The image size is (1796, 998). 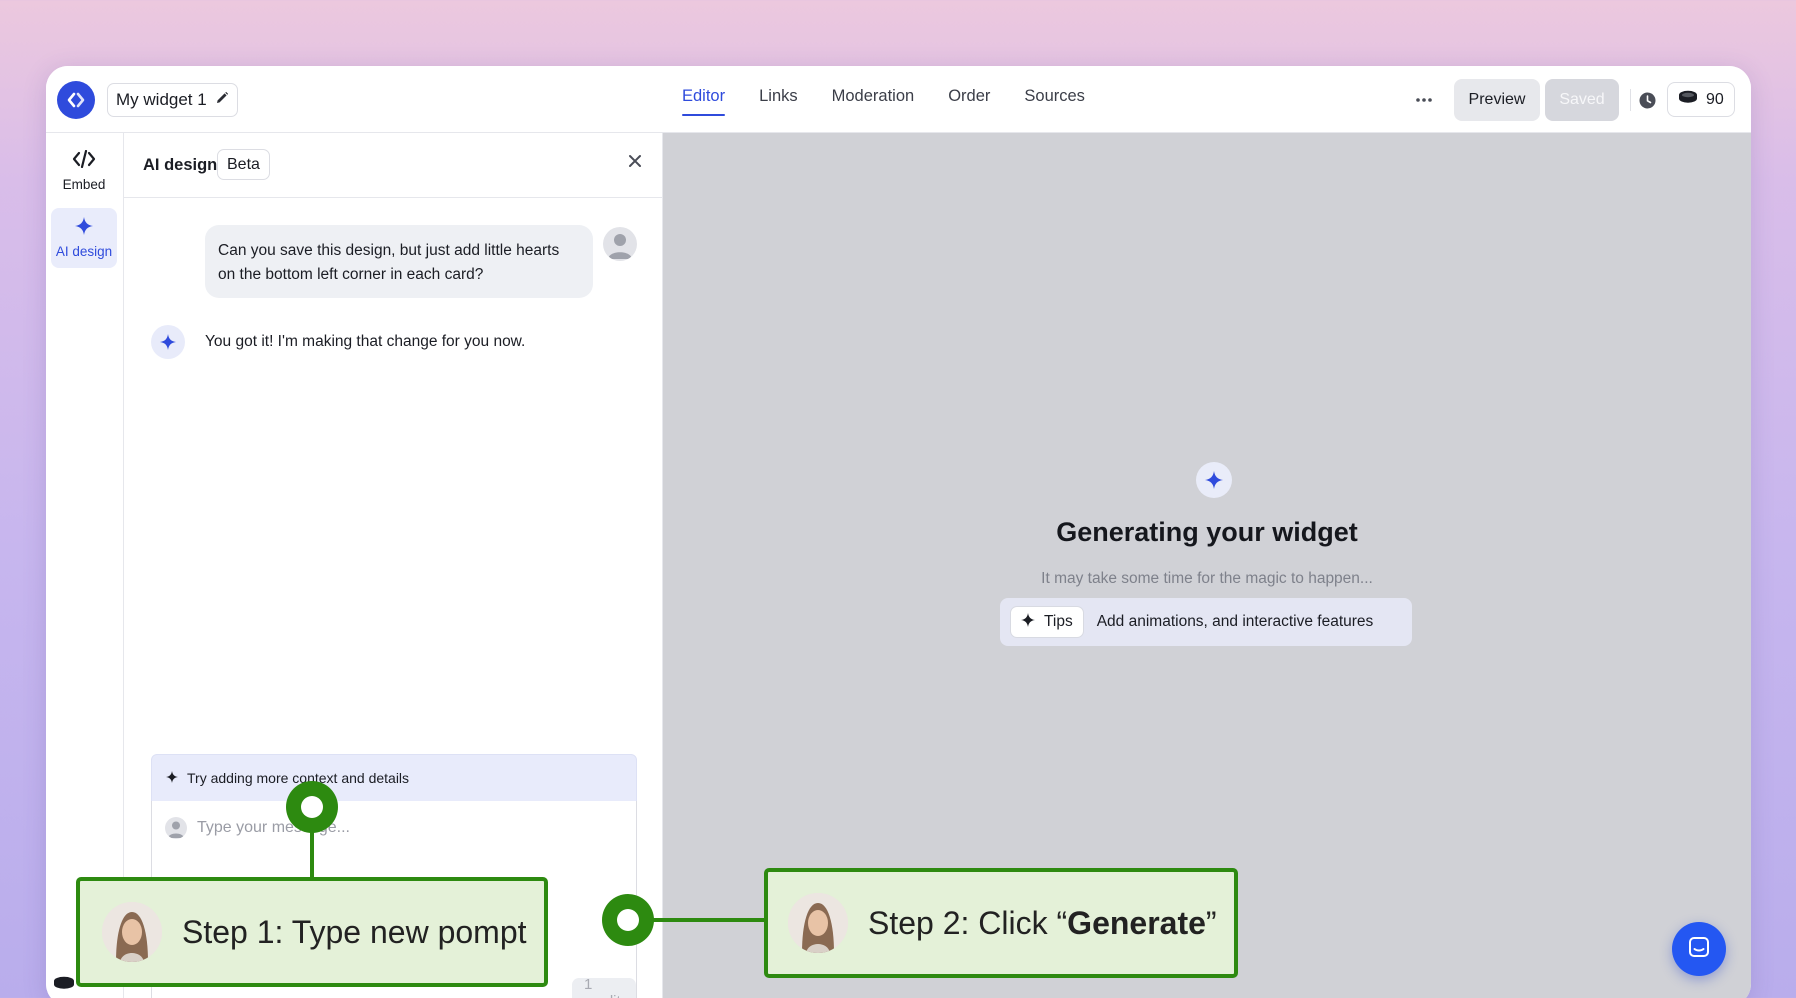 I want to click on chat-launcher-button, so click(x=1699, y=949).